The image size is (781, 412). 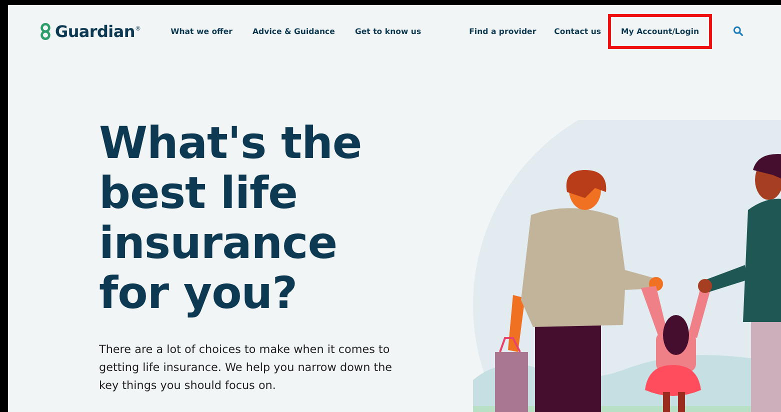 I want to click on search-icon, so click(x=738, y=31).